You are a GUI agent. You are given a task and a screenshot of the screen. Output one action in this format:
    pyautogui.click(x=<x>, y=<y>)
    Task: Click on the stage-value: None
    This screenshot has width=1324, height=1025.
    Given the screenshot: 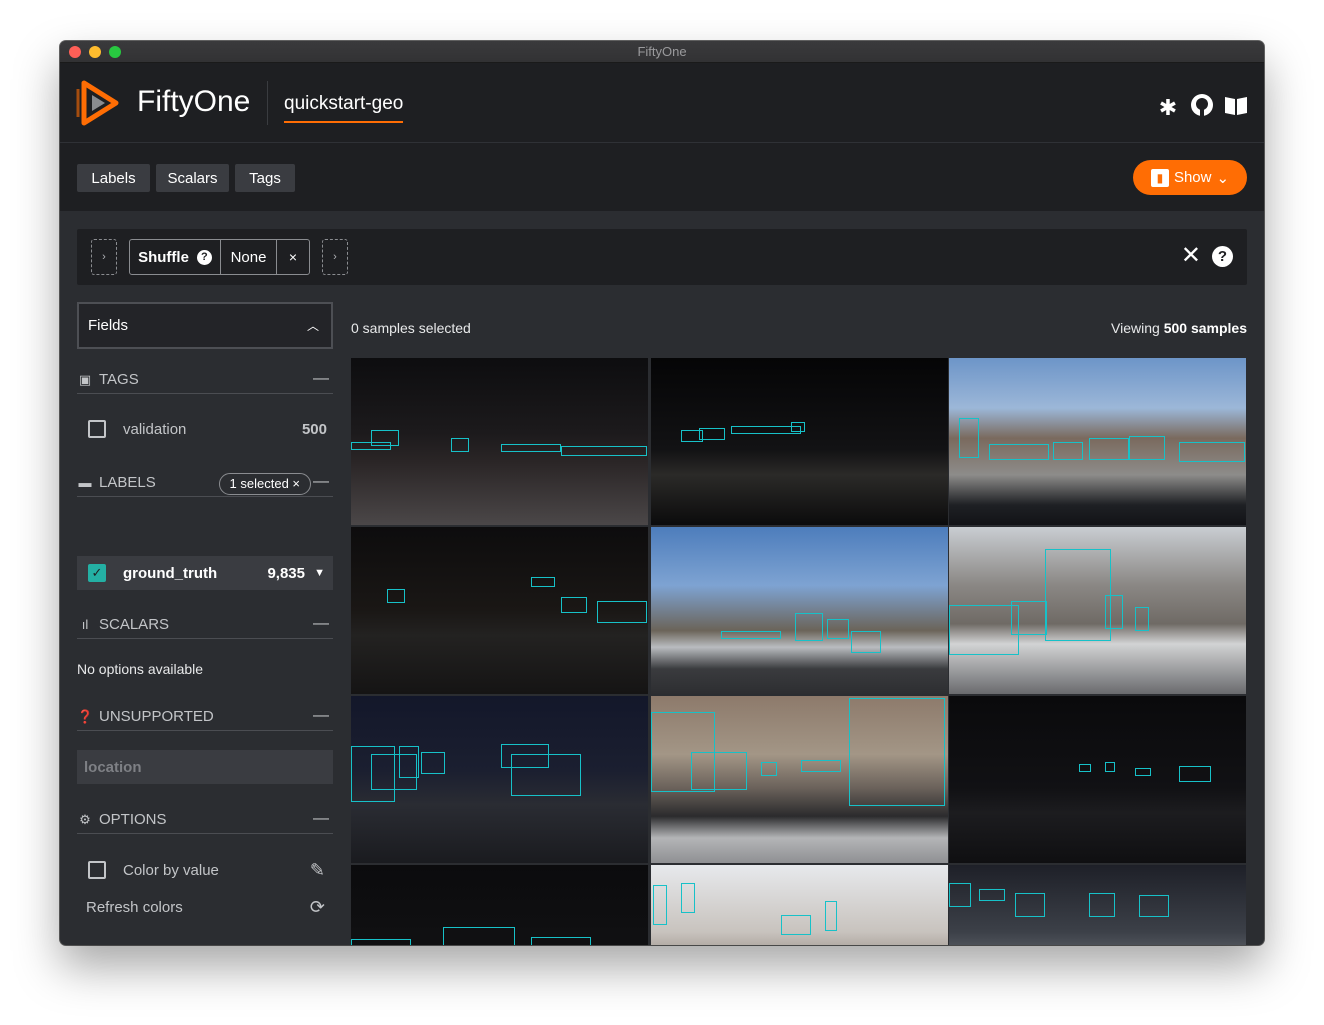 What is the action you would take?
    pyautogui.click(x=249, y=257)
    